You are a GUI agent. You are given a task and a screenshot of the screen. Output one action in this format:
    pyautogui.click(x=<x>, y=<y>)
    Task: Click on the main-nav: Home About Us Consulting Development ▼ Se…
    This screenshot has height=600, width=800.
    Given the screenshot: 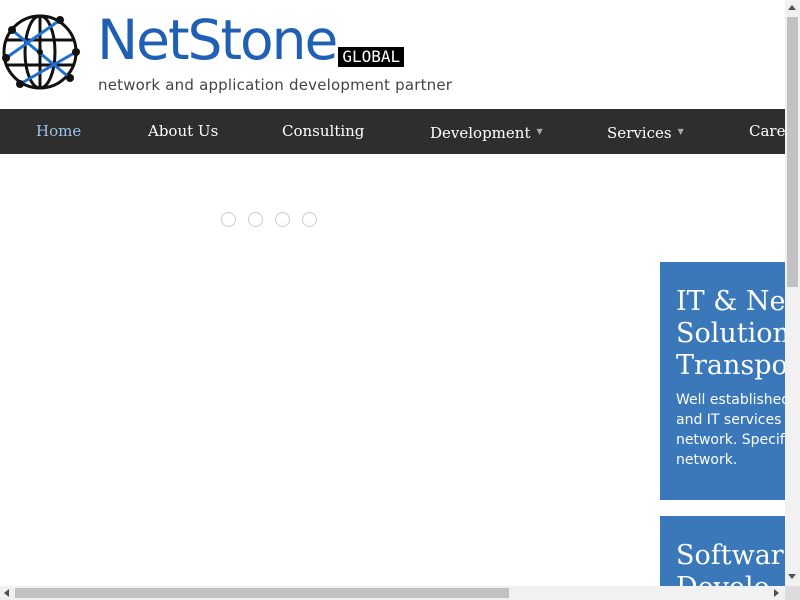 What is the action you would take?
    pyautogui.click(x=392, y=131)
    